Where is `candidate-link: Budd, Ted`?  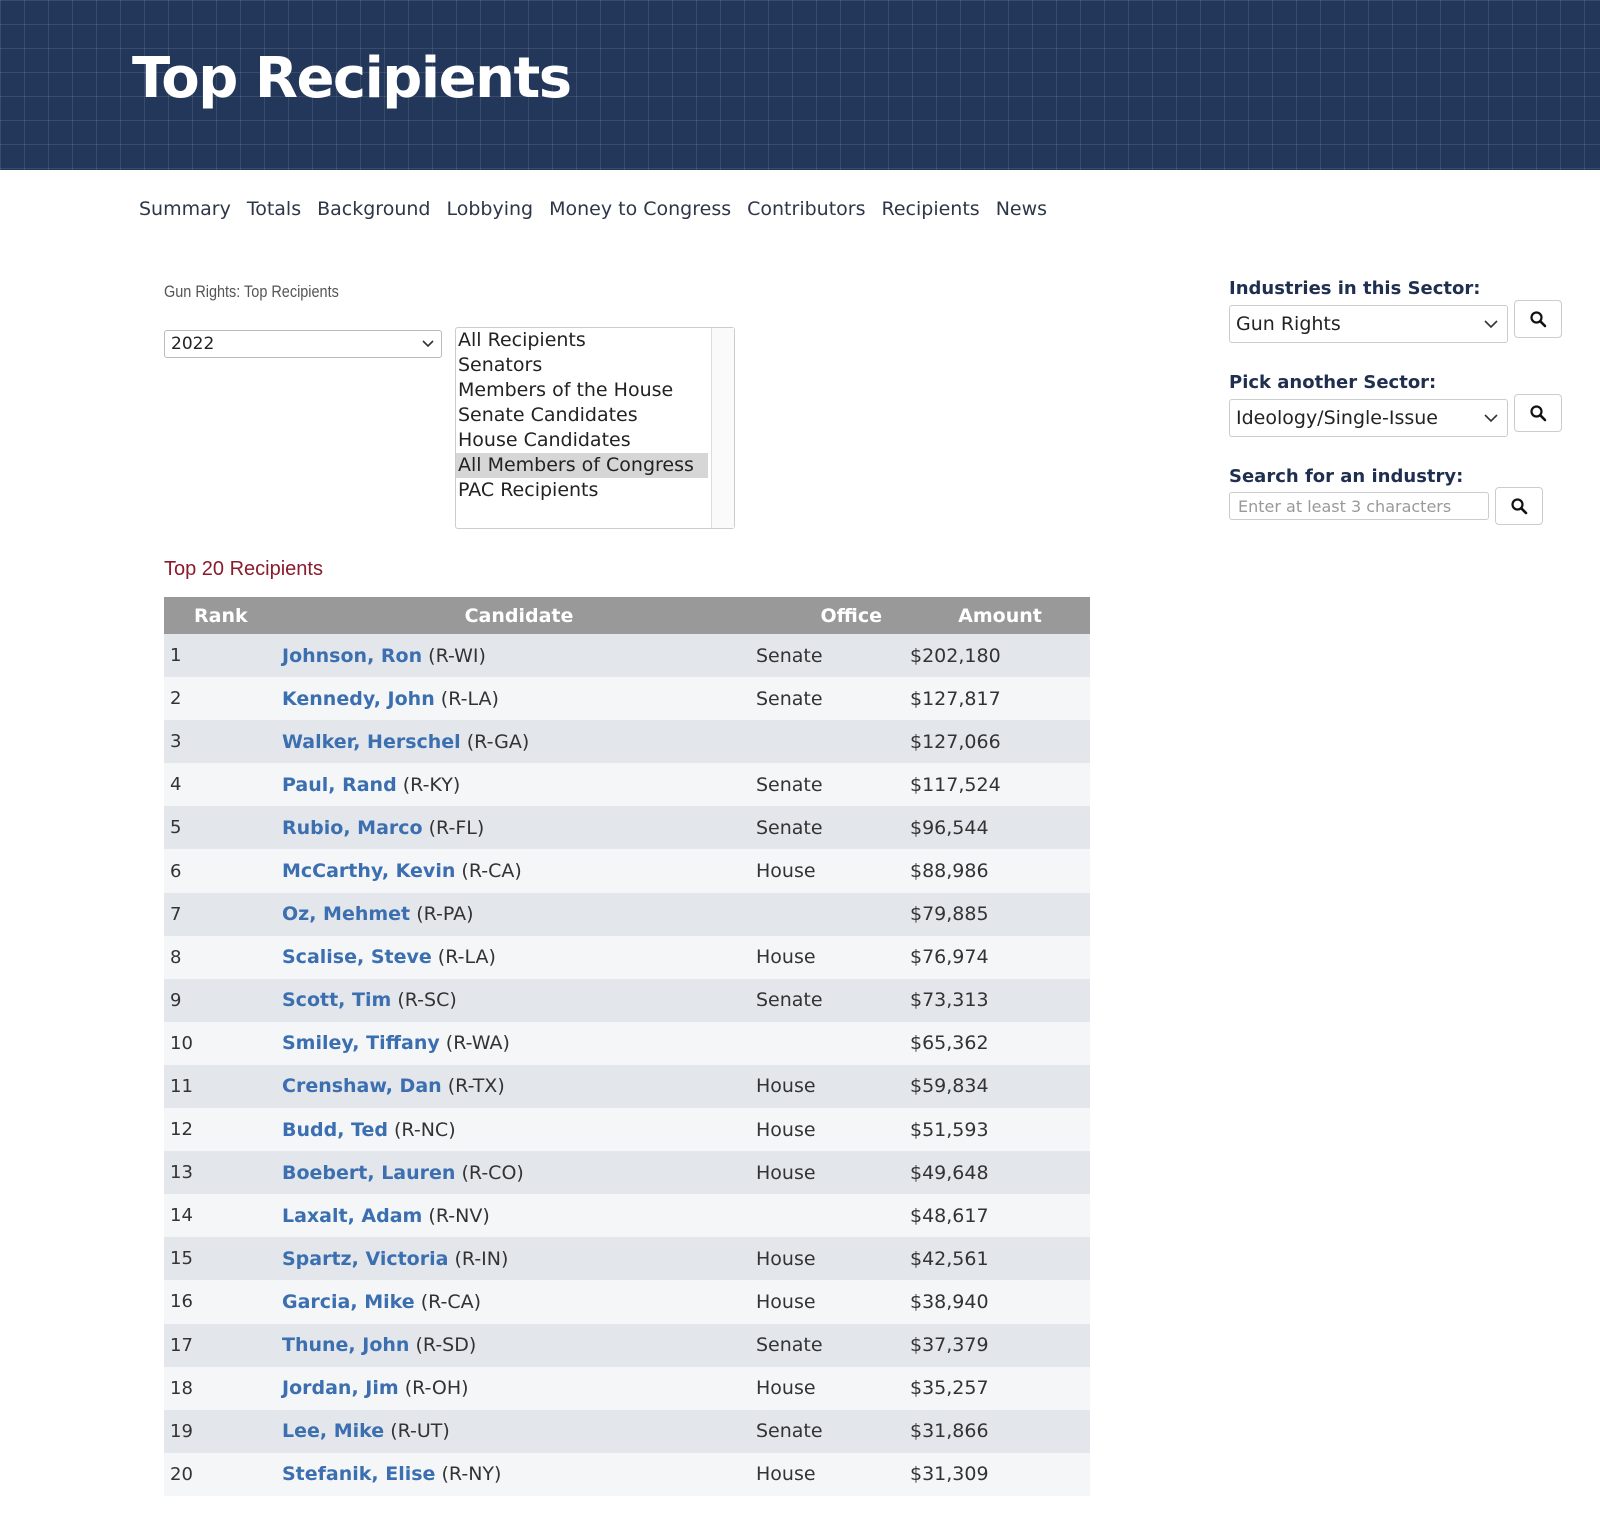
candidate-link: Budd, Ted is located at coordinates (335, 1130).